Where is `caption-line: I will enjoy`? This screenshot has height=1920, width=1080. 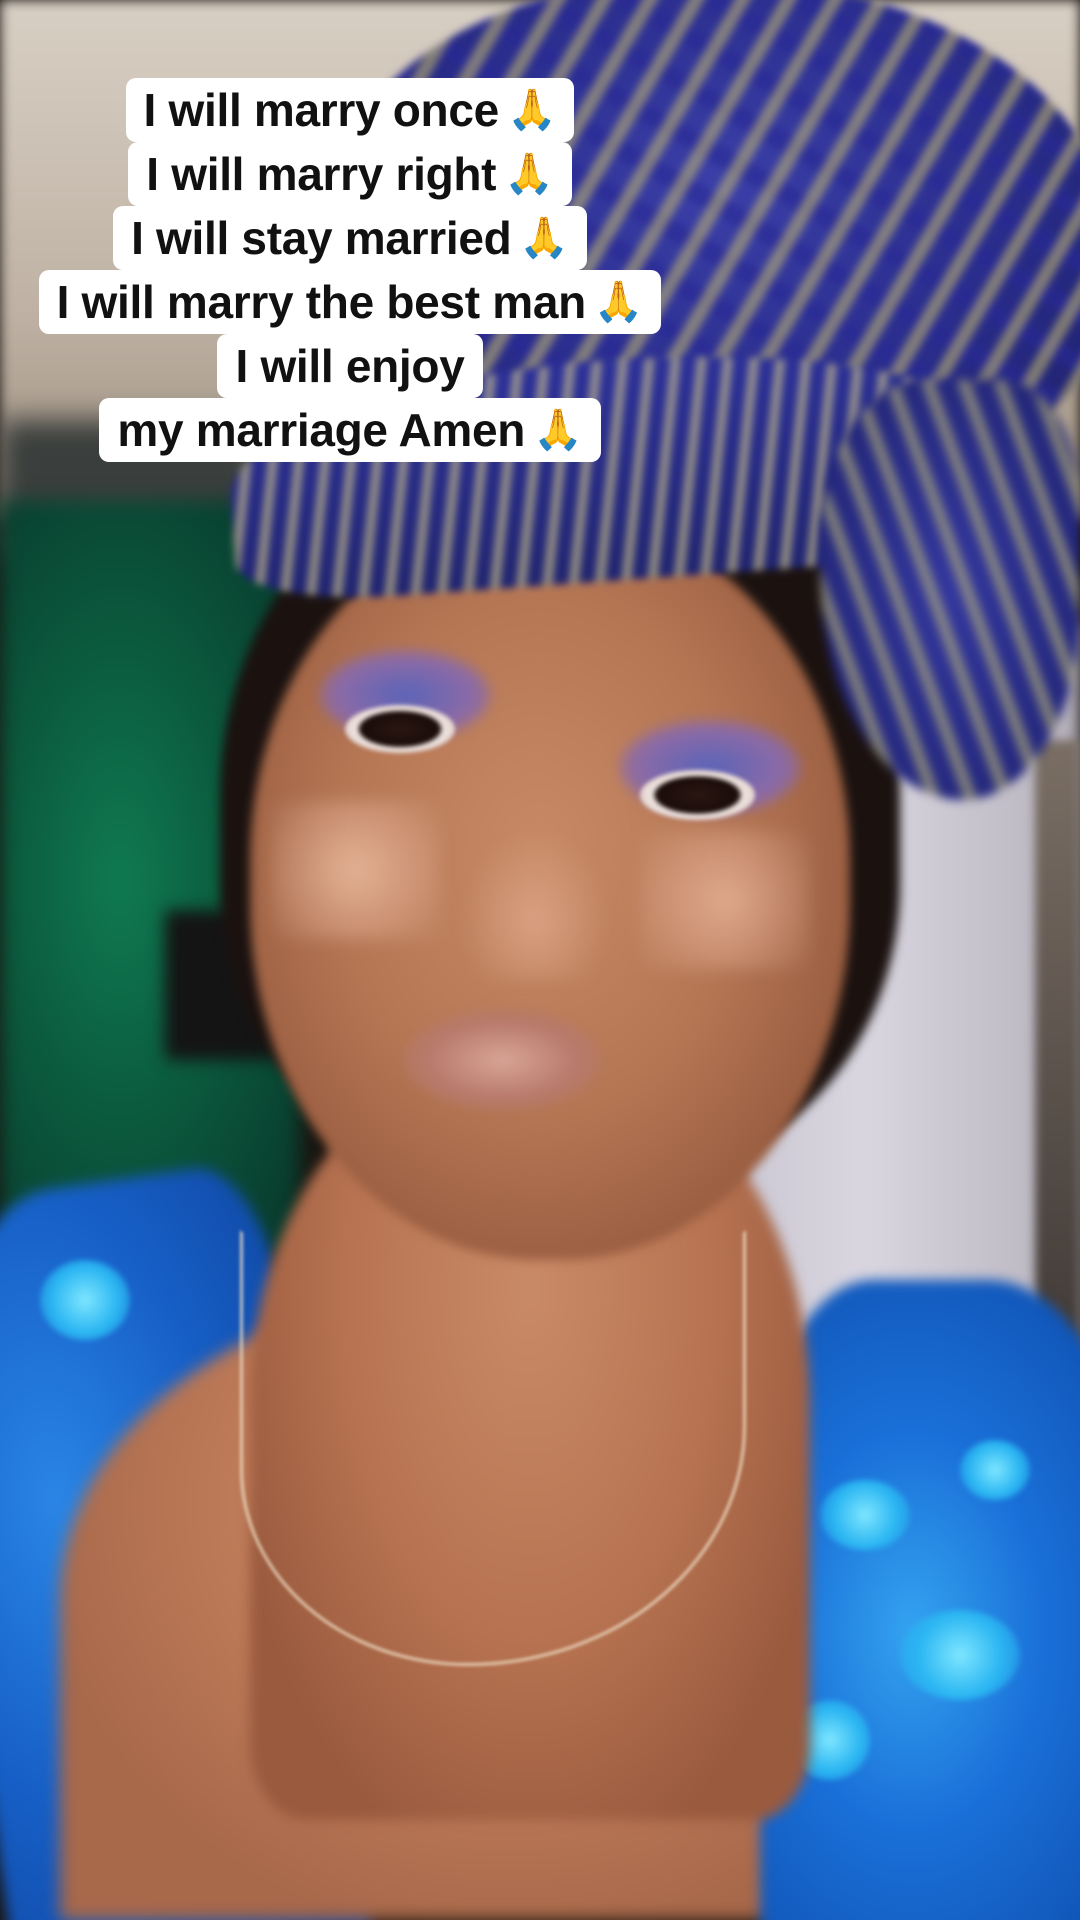
caption-line: I will enjoy is located at coordinates (350, 366).